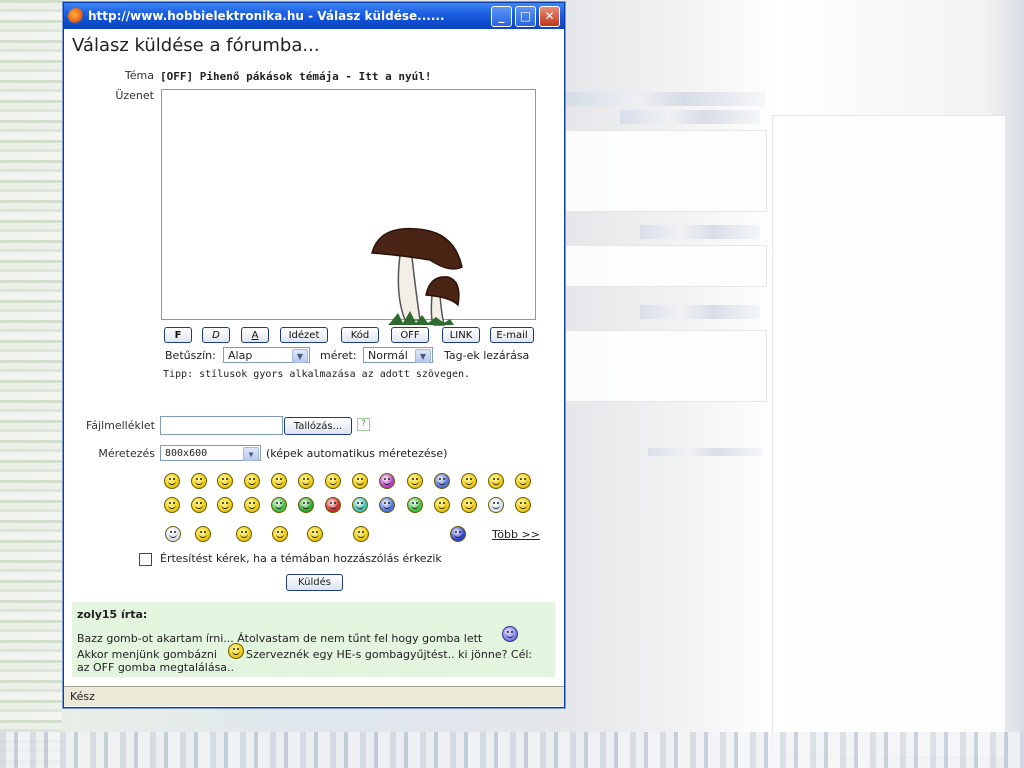 The image size is (1024, 768). What do you see at coordinates (31, 384) in the screenshot?
I see `background-left-blur` at bounding box center [31, 384].